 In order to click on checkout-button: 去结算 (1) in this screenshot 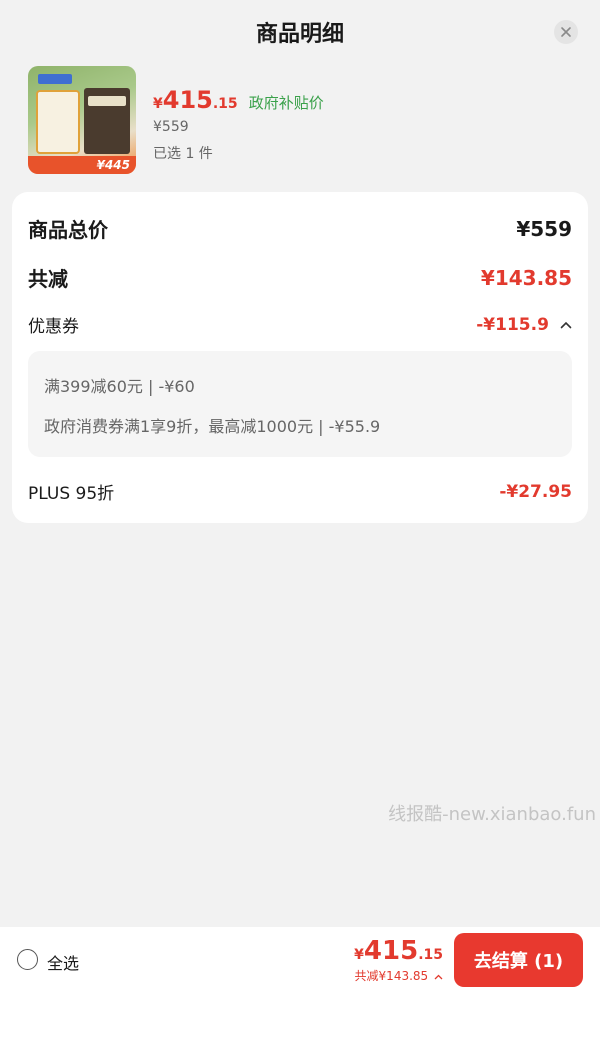, I will do `click(518, 960)`.